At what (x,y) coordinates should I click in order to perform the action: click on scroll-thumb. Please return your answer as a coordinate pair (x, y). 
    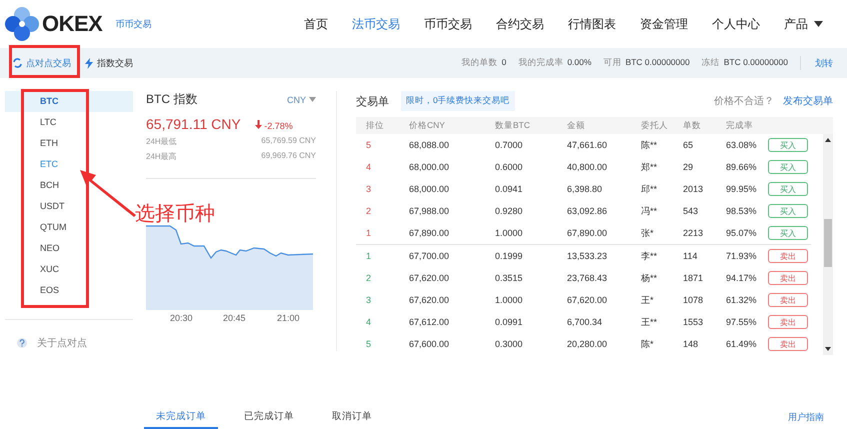
    Looking at the image, I should click on (828, 243).